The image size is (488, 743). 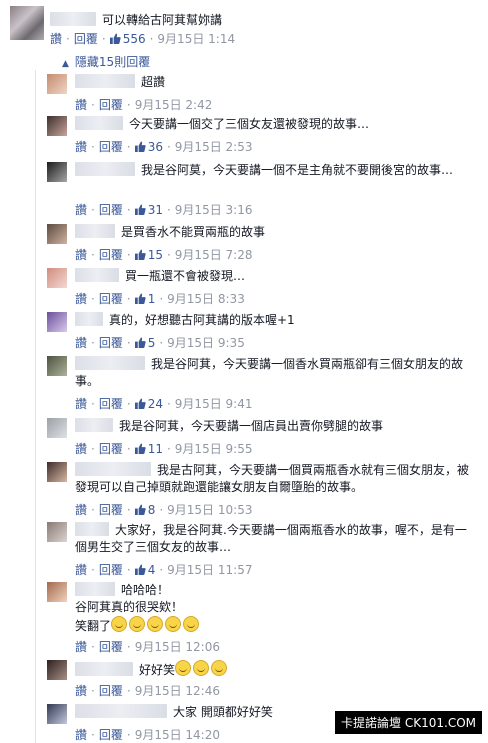 I want to click on timestamp: 9月15日 14:20, so click(x=177, y=735).